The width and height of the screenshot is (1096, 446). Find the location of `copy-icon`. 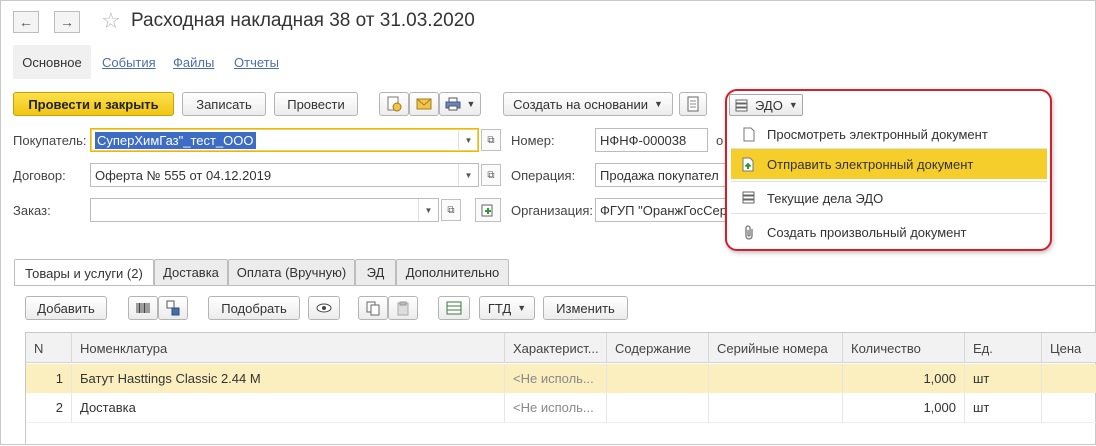

copy-icon is located at coordinates (373, 308).